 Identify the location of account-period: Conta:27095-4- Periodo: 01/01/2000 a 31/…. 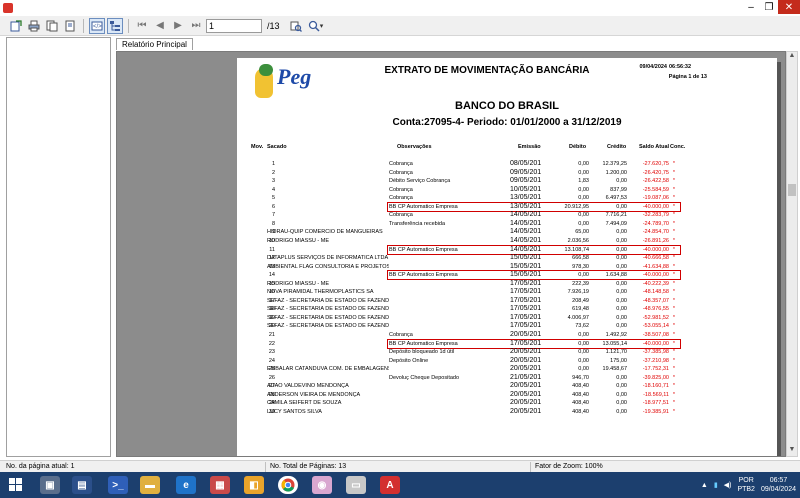
(507, 122).